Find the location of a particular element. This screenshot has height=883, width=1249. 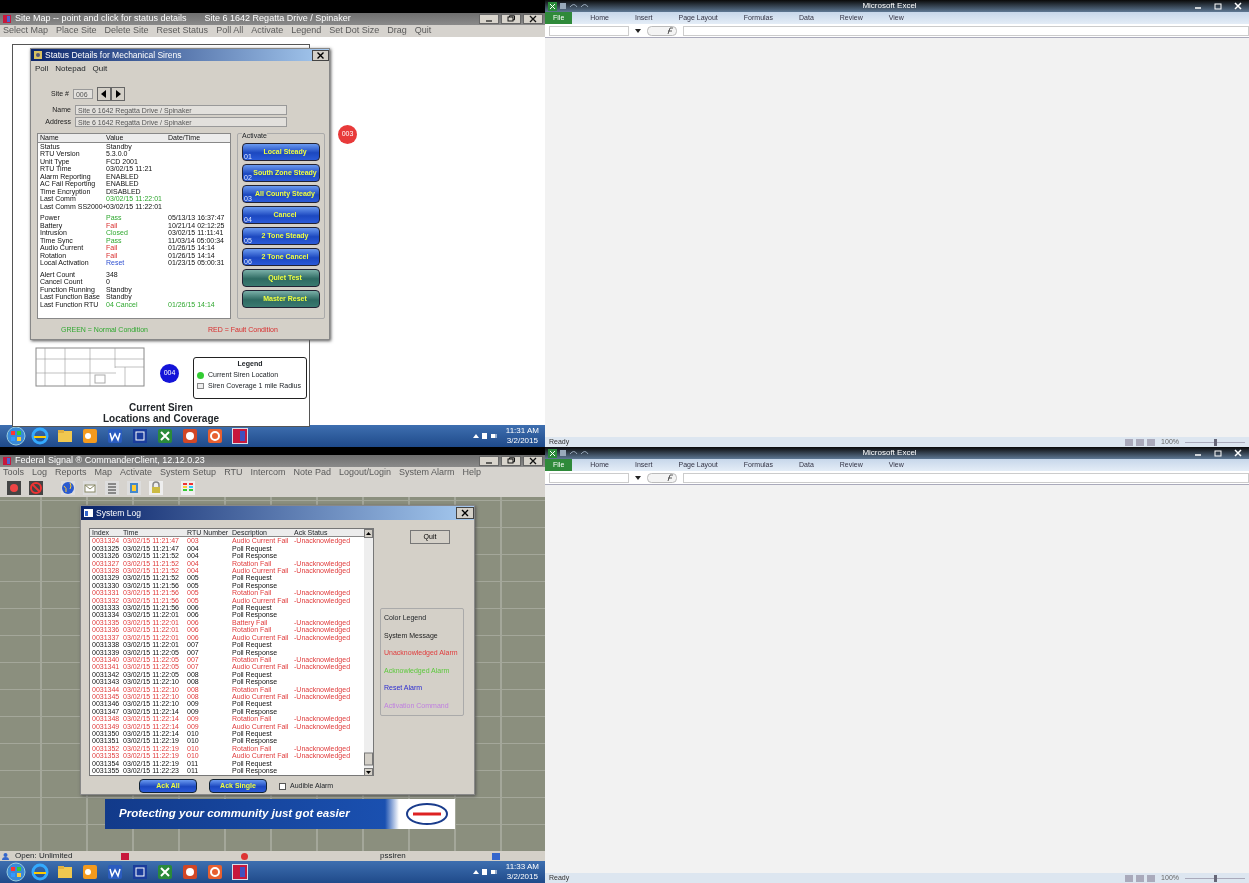

lock-icon is located at coordinates (156, 488).